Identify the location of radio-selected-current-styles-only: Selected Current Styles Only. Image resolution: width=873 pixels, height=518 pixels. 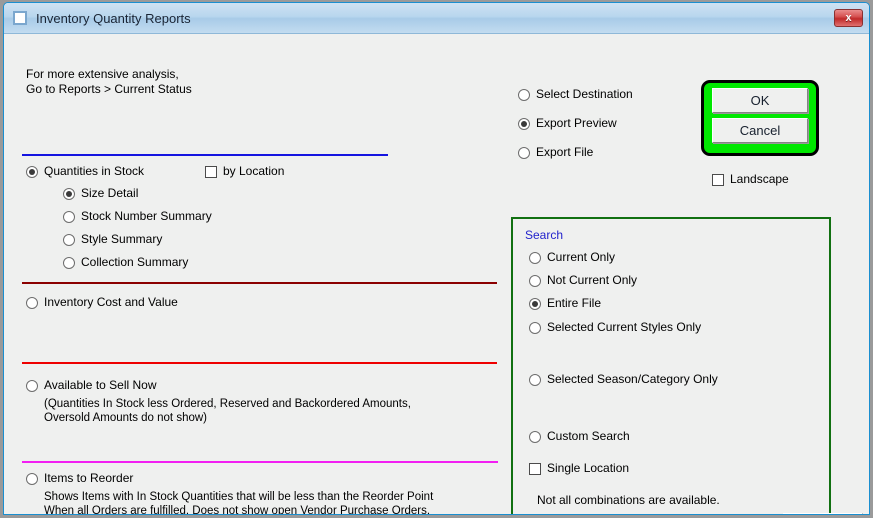
(615, 327).